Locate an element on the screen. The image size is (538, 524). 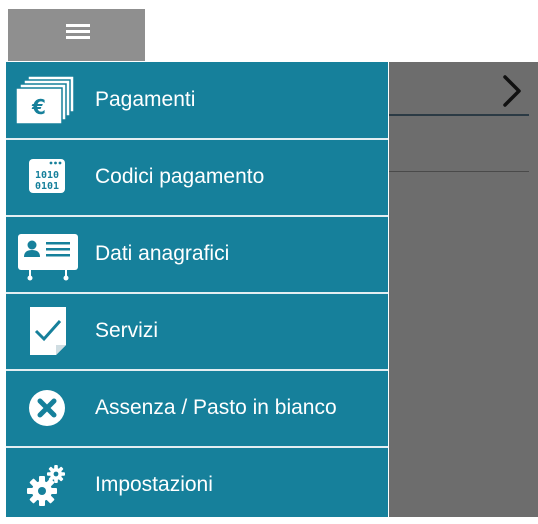
menu-item-assenza-pasto-in-bianco: Assenza / Pasto in bianco is located at coordinates (197, 409).